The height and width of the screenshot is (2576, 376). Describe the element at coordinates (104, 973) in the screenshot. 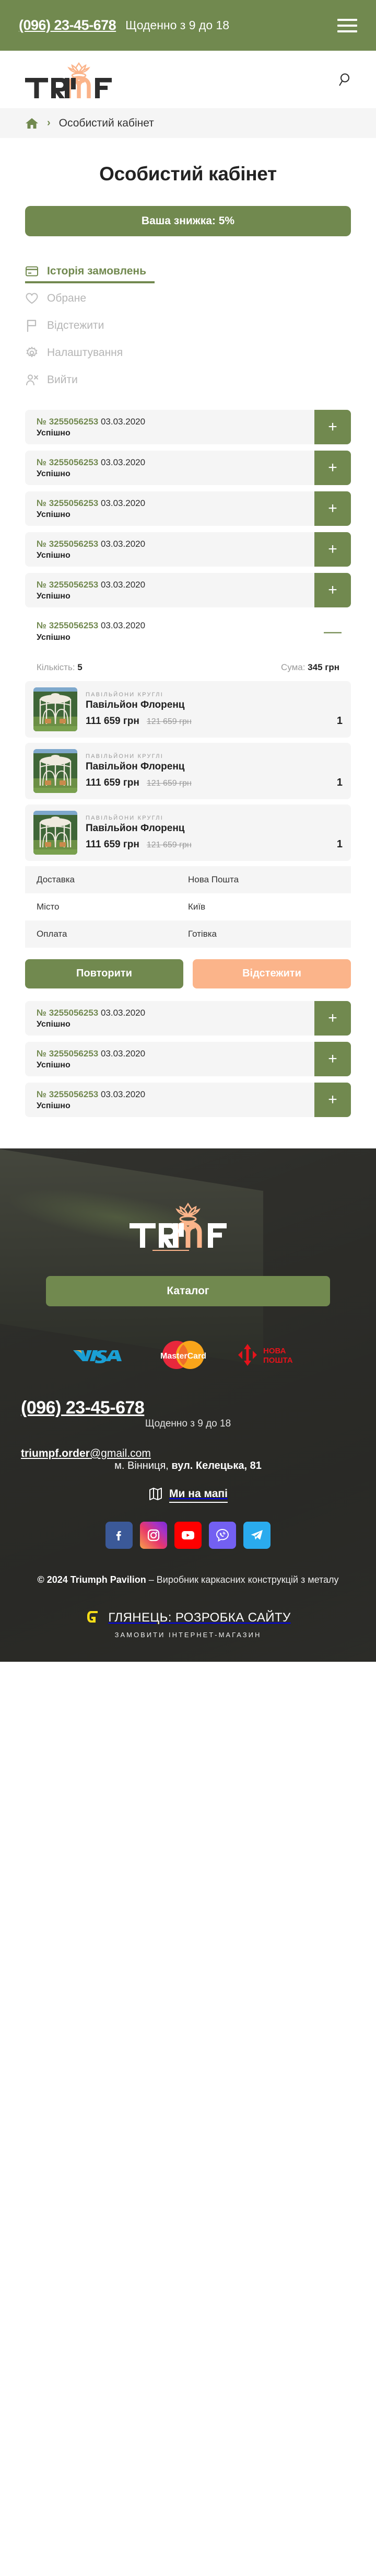

I see `repeat-order-button: Повторити` at that location.